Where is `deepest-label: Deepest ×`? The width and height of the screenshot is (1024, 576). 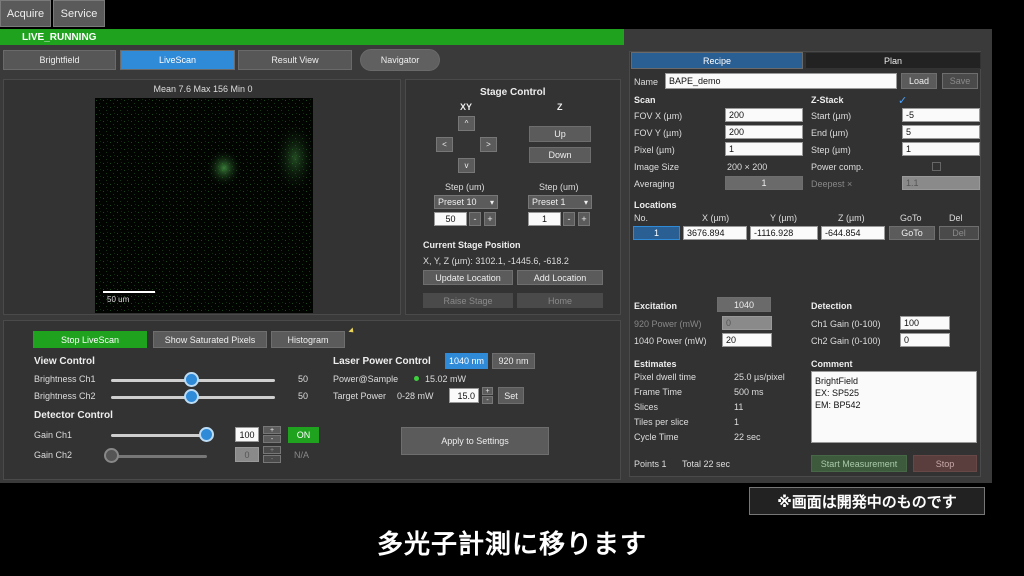
deepest-label: Deepest × is located at coordinates (832, 184).